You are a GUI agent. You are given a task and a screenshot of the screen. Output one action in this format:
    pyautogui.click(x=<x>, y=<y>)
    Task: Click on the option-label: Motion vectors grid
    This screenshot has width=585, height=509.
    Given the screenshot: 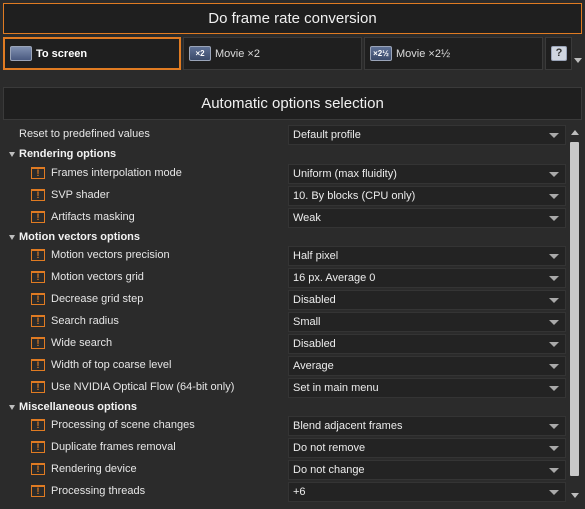 What is the action you would take?
    pyautogui.click(x=97, y=277)
    